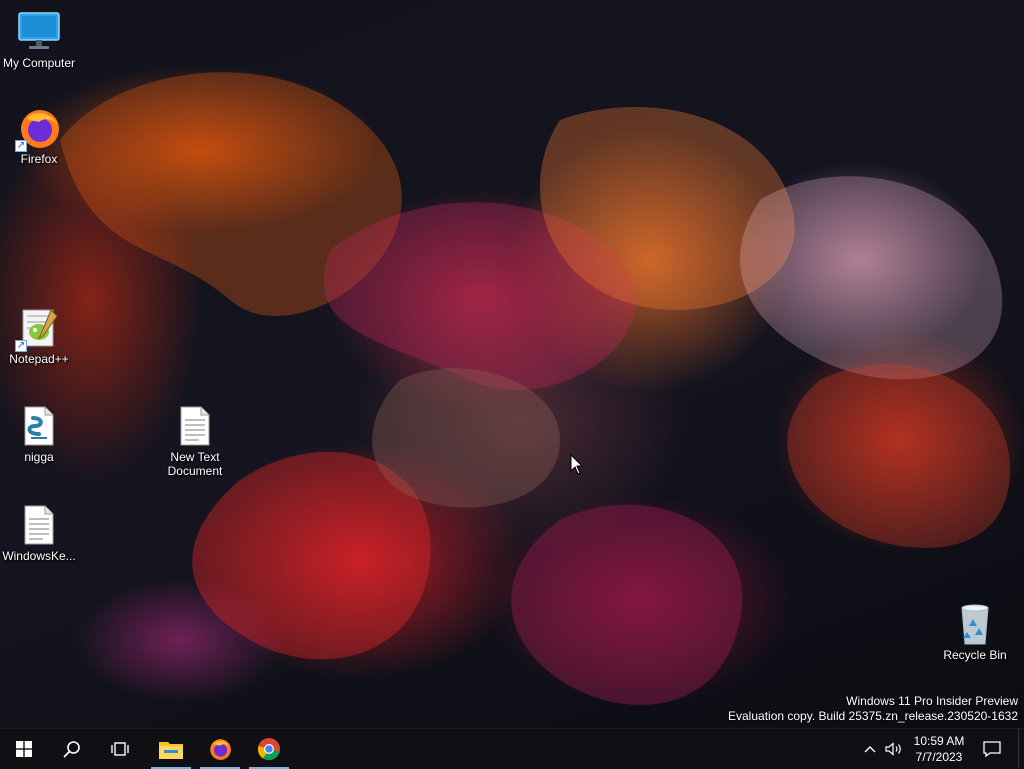 This screenshot has width=1024, height=769. I want to click on speaker-icon, so click(893, 749).